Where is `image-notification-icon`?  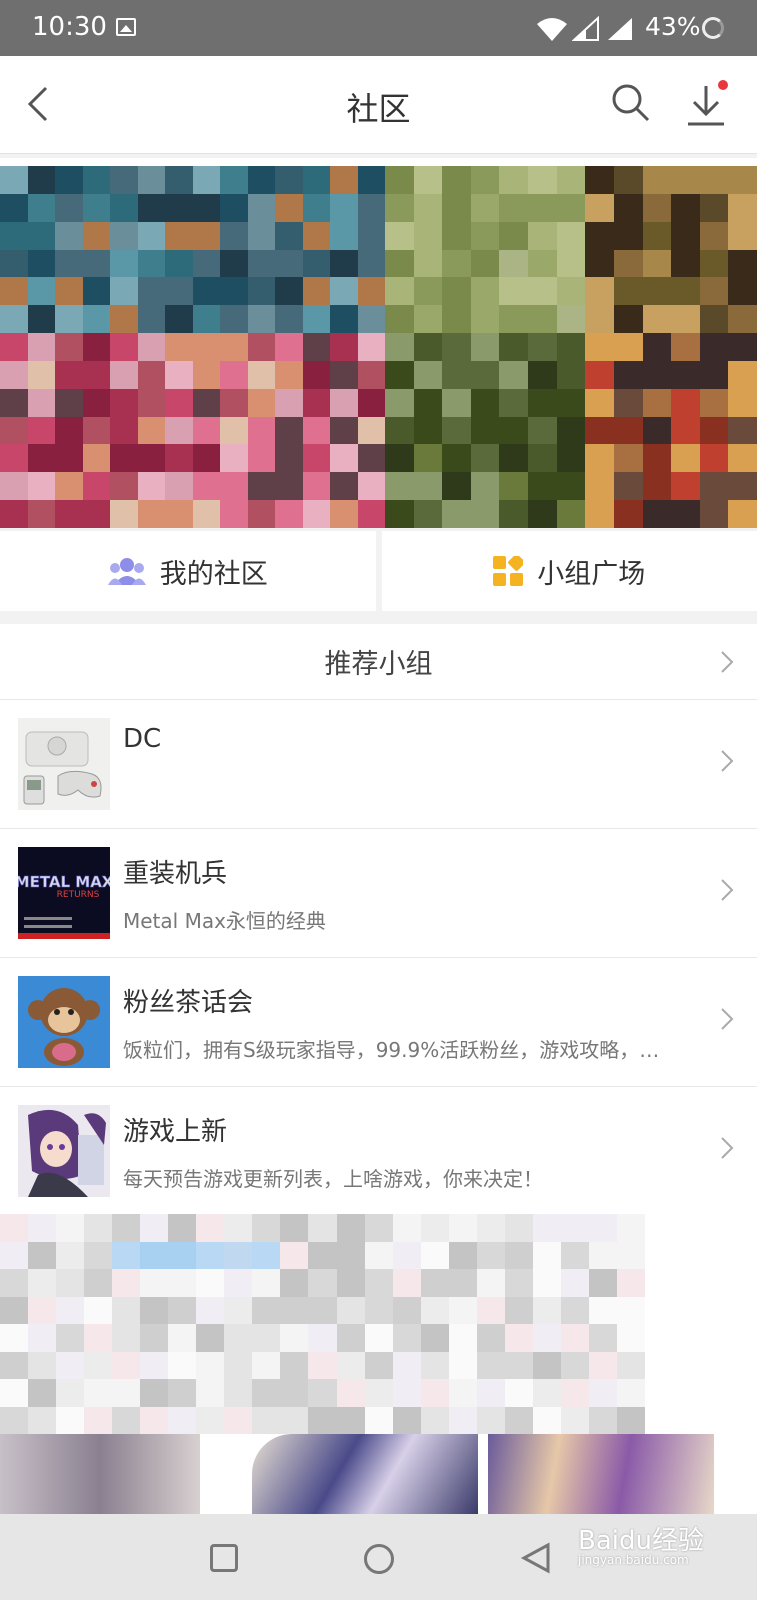
image-notification-icon is located at coordinates (126, 27).